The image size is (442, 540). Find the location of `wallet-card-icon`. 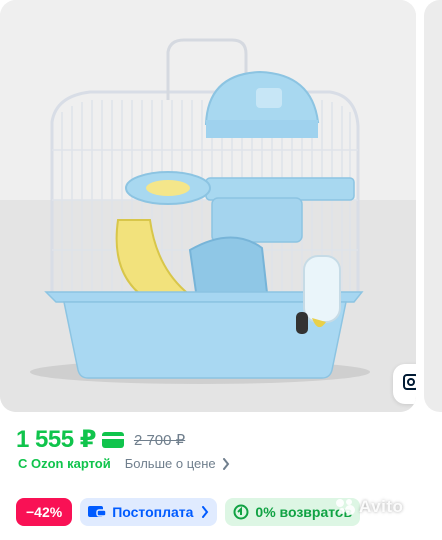

wallet-card-icon is located at coordinates (97, 511).